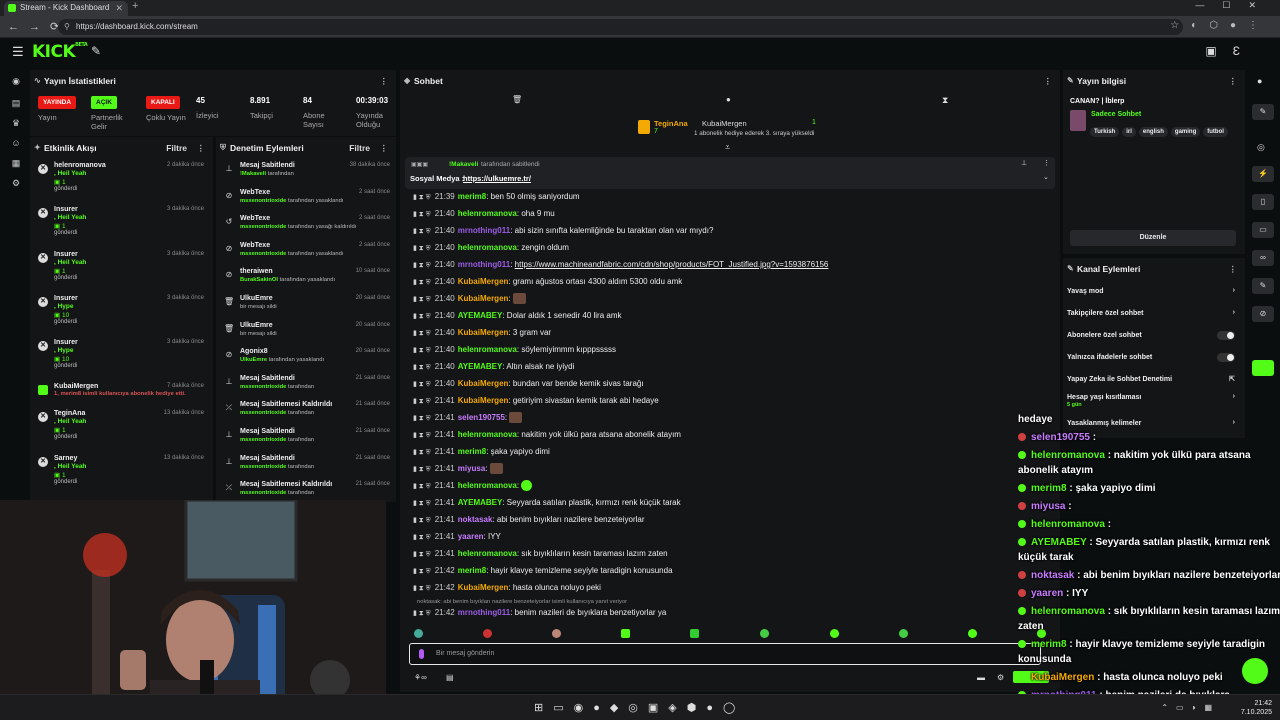 This screenshot has width=1280, height=720. Describe the element at coordinates (1151, 383) in the screenshot. I see `channel-action-item: Yapay Zeka ile Sohbet Denetimi ⇱` at that location.